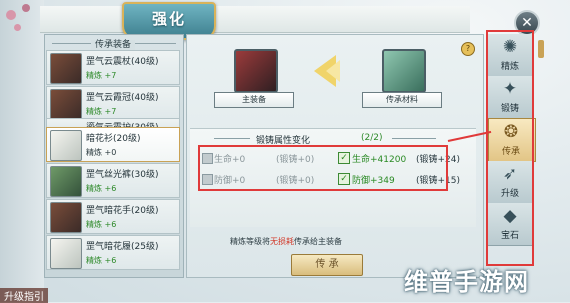  Describe the element at coordinates (101, 152) in the screenshot. I see `item-refine: 精炼 +0` at that location.